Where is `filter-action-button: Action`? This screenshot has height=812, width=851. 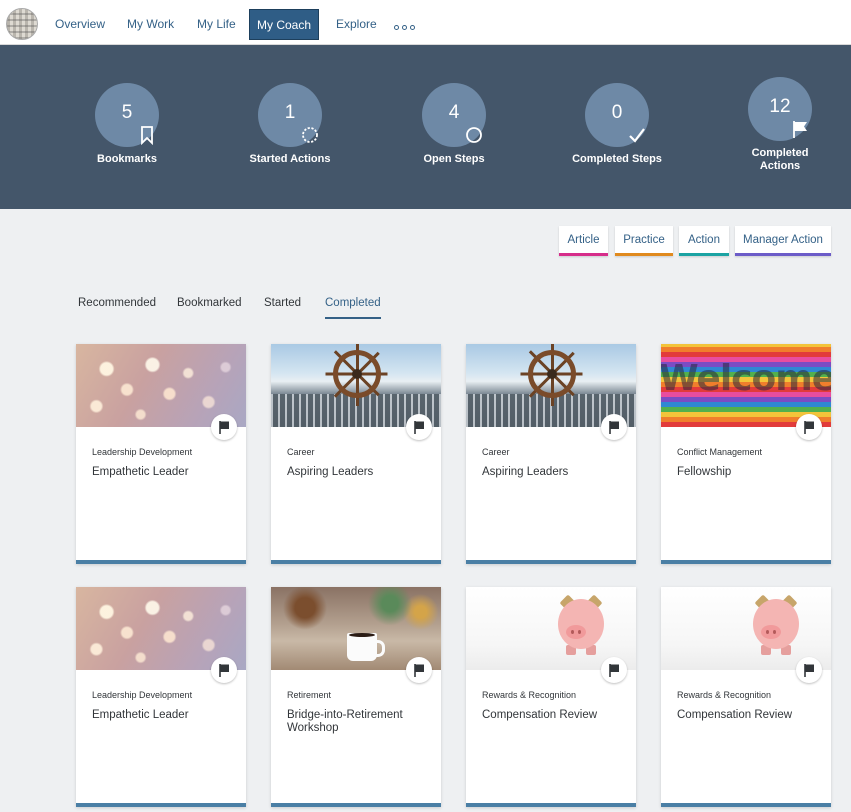
filter-action-button: Action is located at coordinates (704, 241).